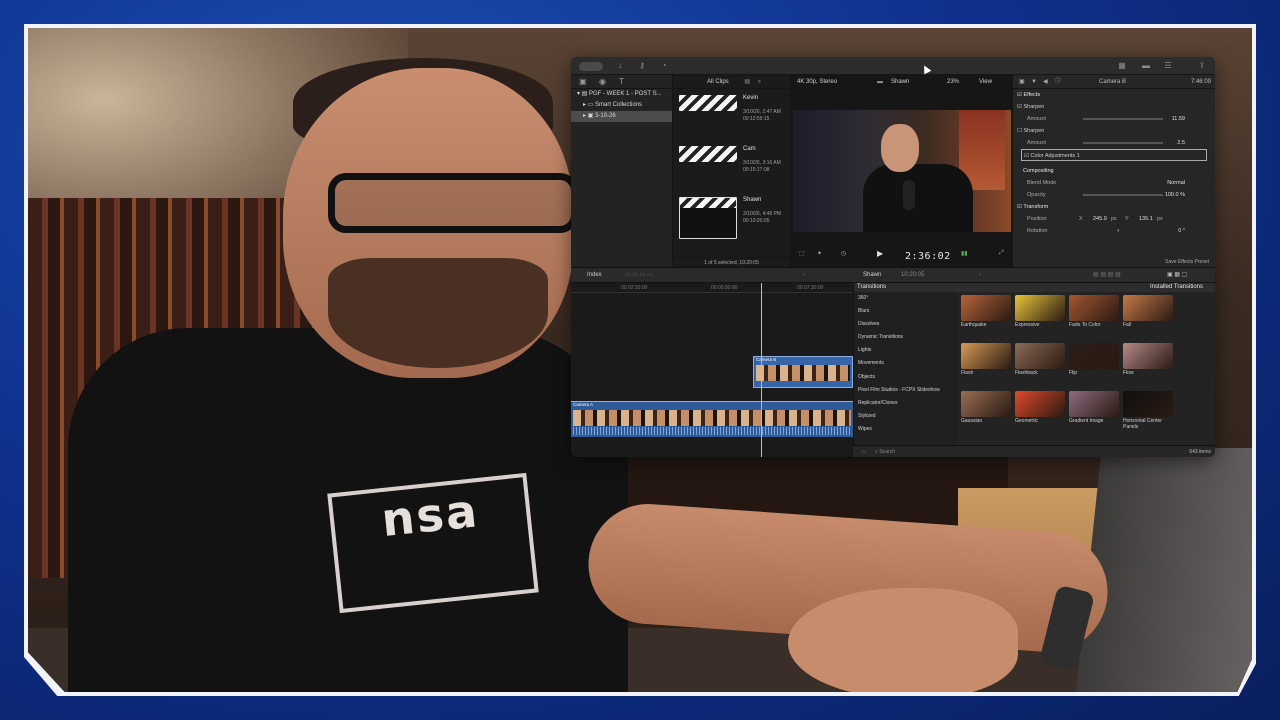  Describe the element at coordinates (756, 221) in the screenshot. I see `clip-duration: 00:10:20:05` at that location.